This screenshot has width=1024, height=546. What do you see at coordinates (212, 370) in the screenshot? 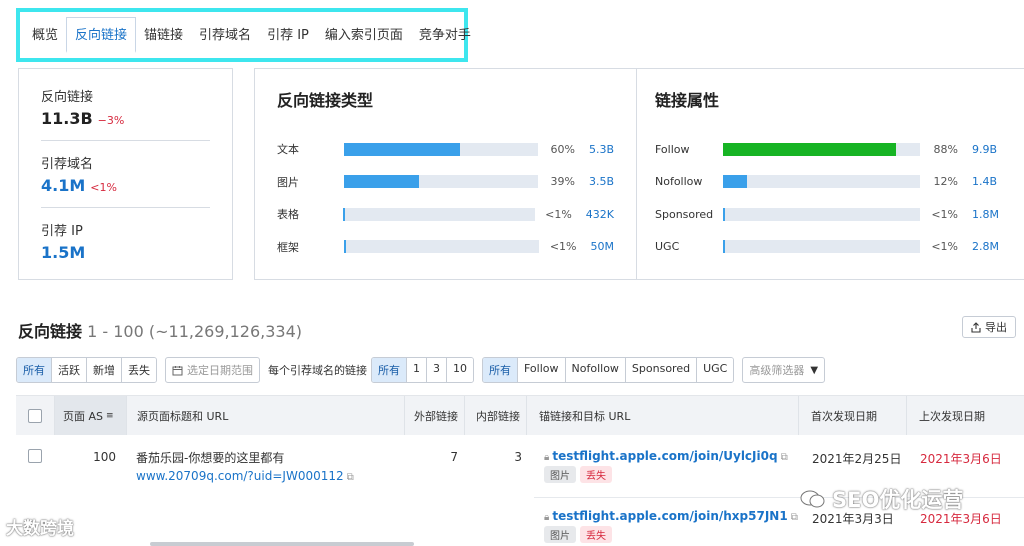
I see `date-range-button: 选定日期范围` at bounding box center [212, 370].